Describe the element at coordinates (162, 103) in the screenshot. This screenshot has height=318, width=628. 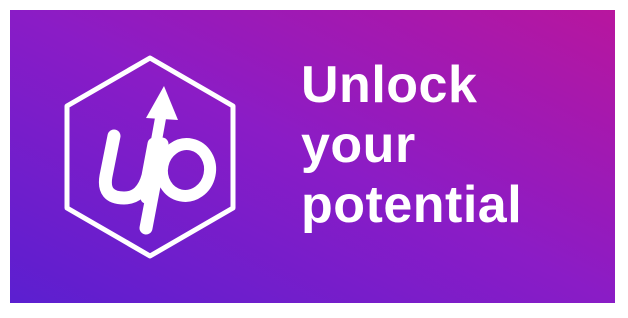
I see `arrow-head` at that location.